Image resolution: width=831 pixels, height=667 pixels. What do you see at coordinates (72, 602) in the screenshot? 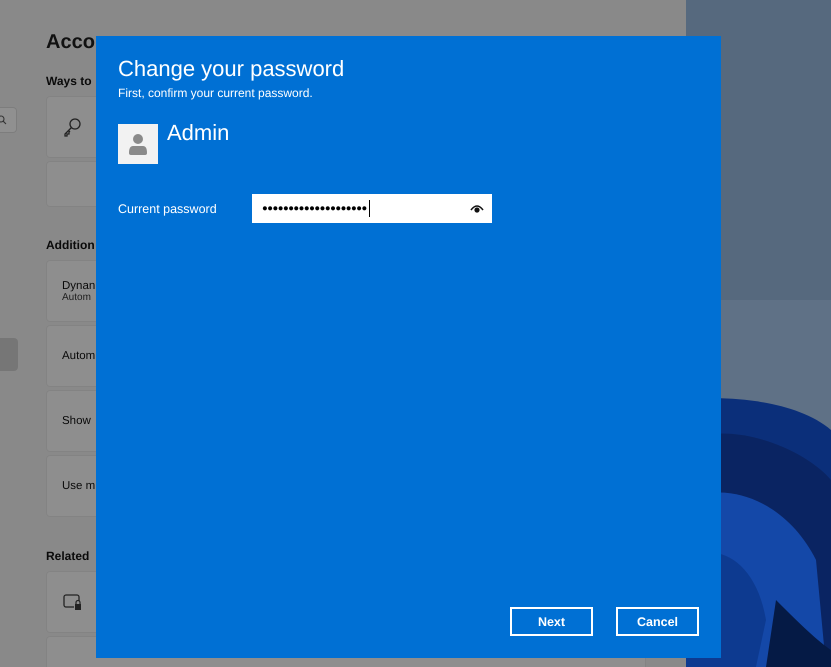
I see `lock-screen-icon` at bounding box center [72, 602].